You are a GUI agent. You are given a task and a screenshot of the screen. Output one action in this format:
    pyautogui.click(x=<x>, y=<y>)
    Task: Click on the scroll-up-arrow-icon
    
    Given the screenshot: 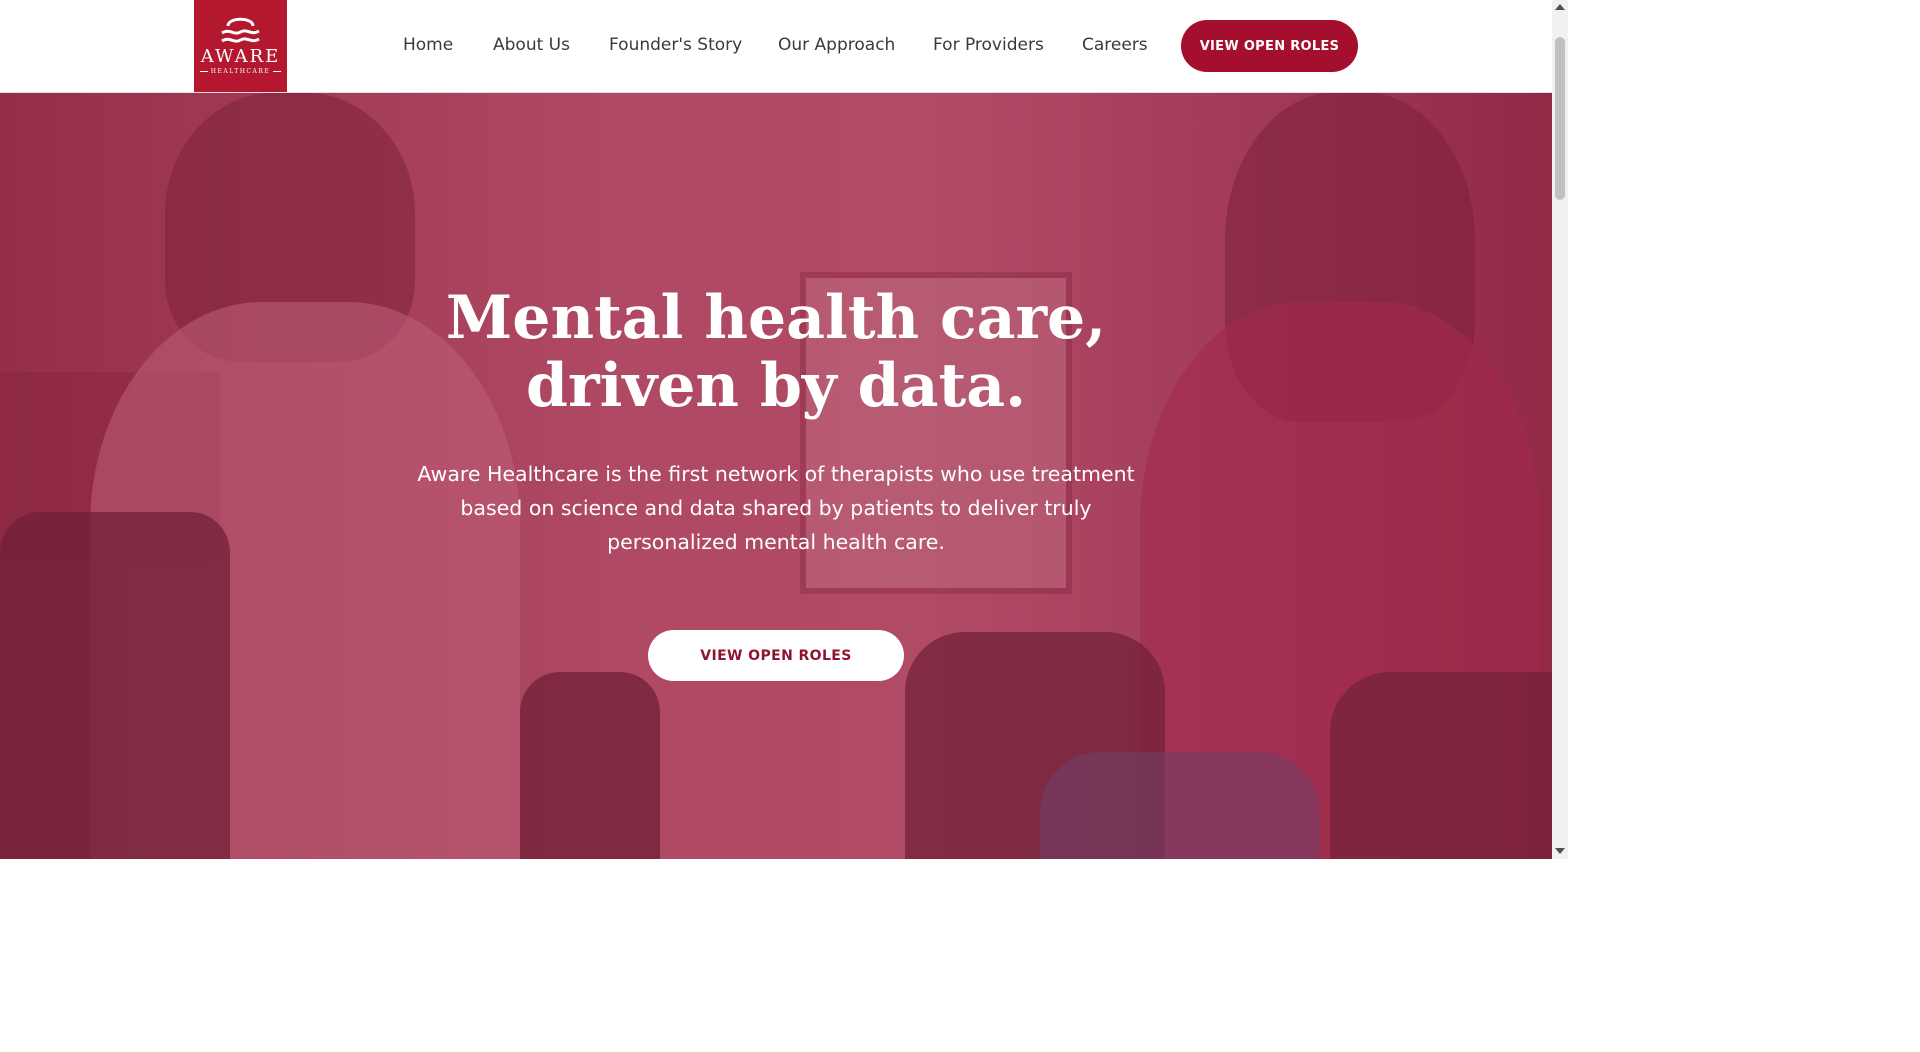 What is the action you would take?
    pyautogui.click(x=1560, y=7)
    